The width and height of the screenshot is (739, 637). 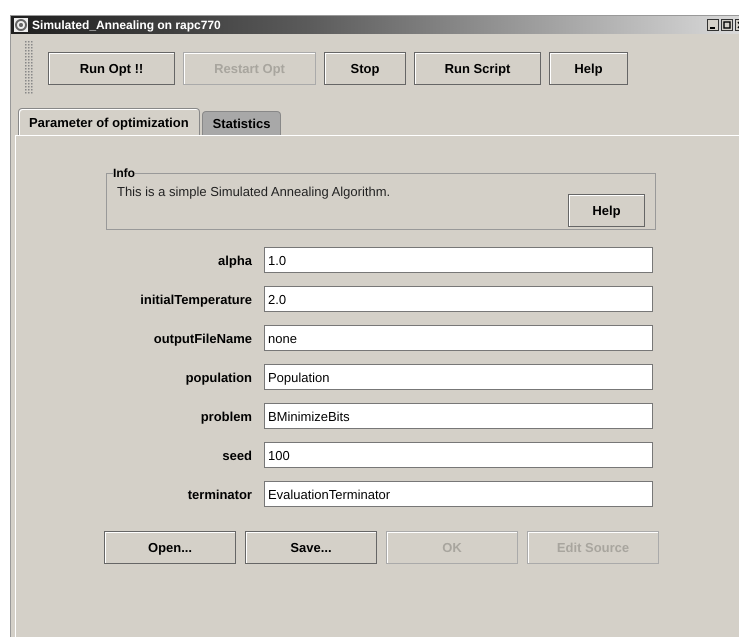 I want to click on toolbar-button: Run Opt !!, so click(x=111, y=68).